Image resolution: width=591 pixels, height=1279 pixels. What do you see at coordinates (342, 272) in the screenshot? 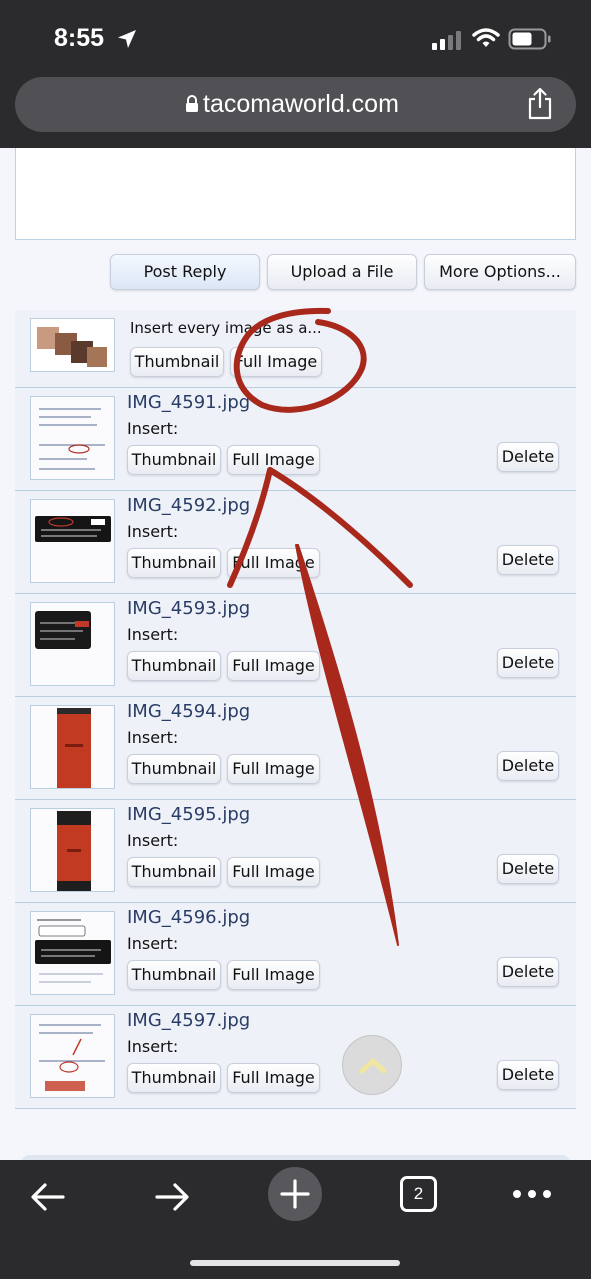
I see `upload-file-button: Upload a File` at bounding box center [342, 272].